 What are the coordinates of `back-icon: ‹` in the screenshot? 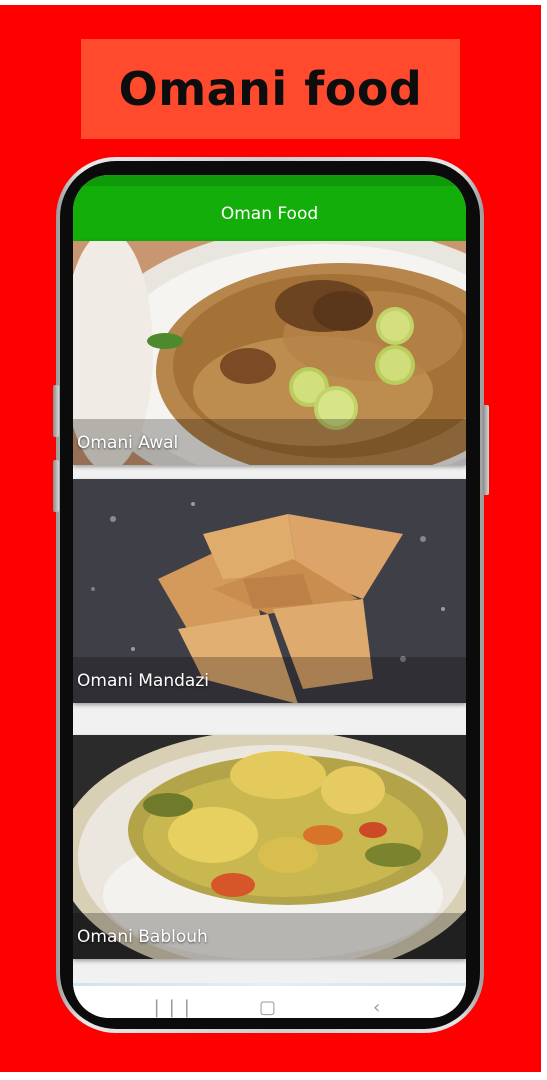 It's located at (376, 1007).